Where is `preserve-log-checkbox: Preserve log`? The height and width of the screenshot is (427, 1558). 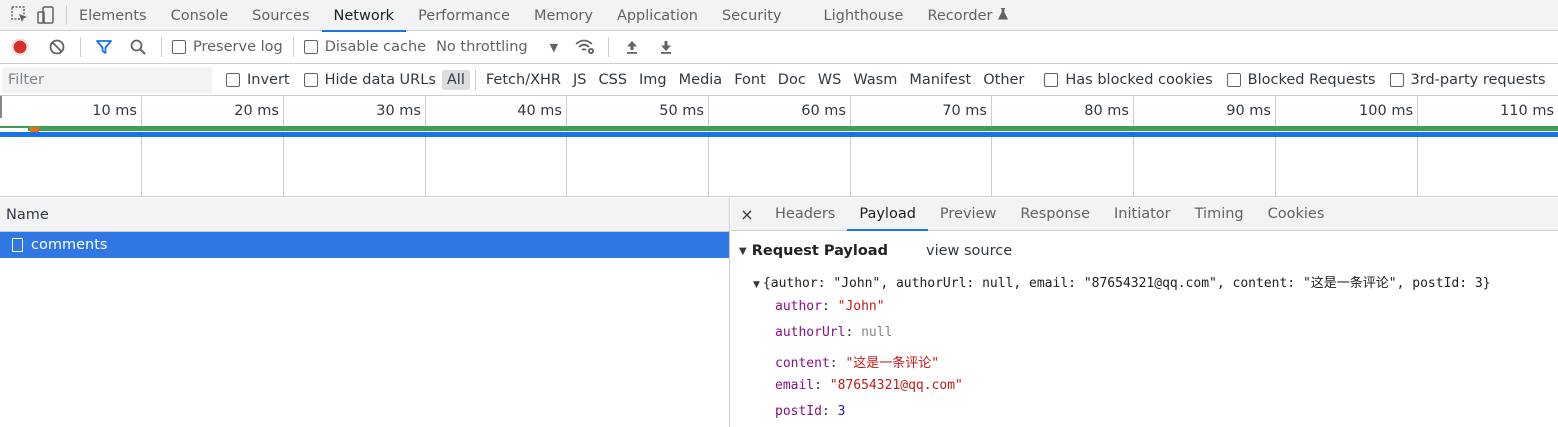
preserve-log-checkbox: Preserve log is located at coordinates (227, 47).